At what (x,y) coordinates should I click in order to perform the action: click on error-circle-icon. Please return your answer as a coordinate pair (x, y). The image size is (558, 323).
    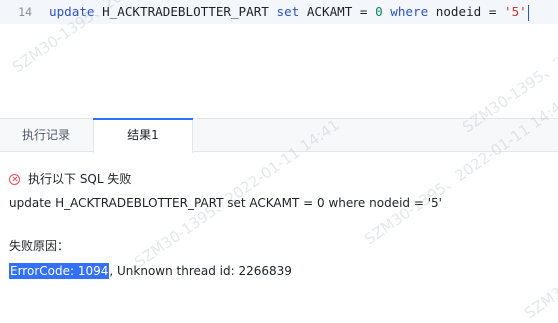
    Looking at the image, I should click on (14, 179).